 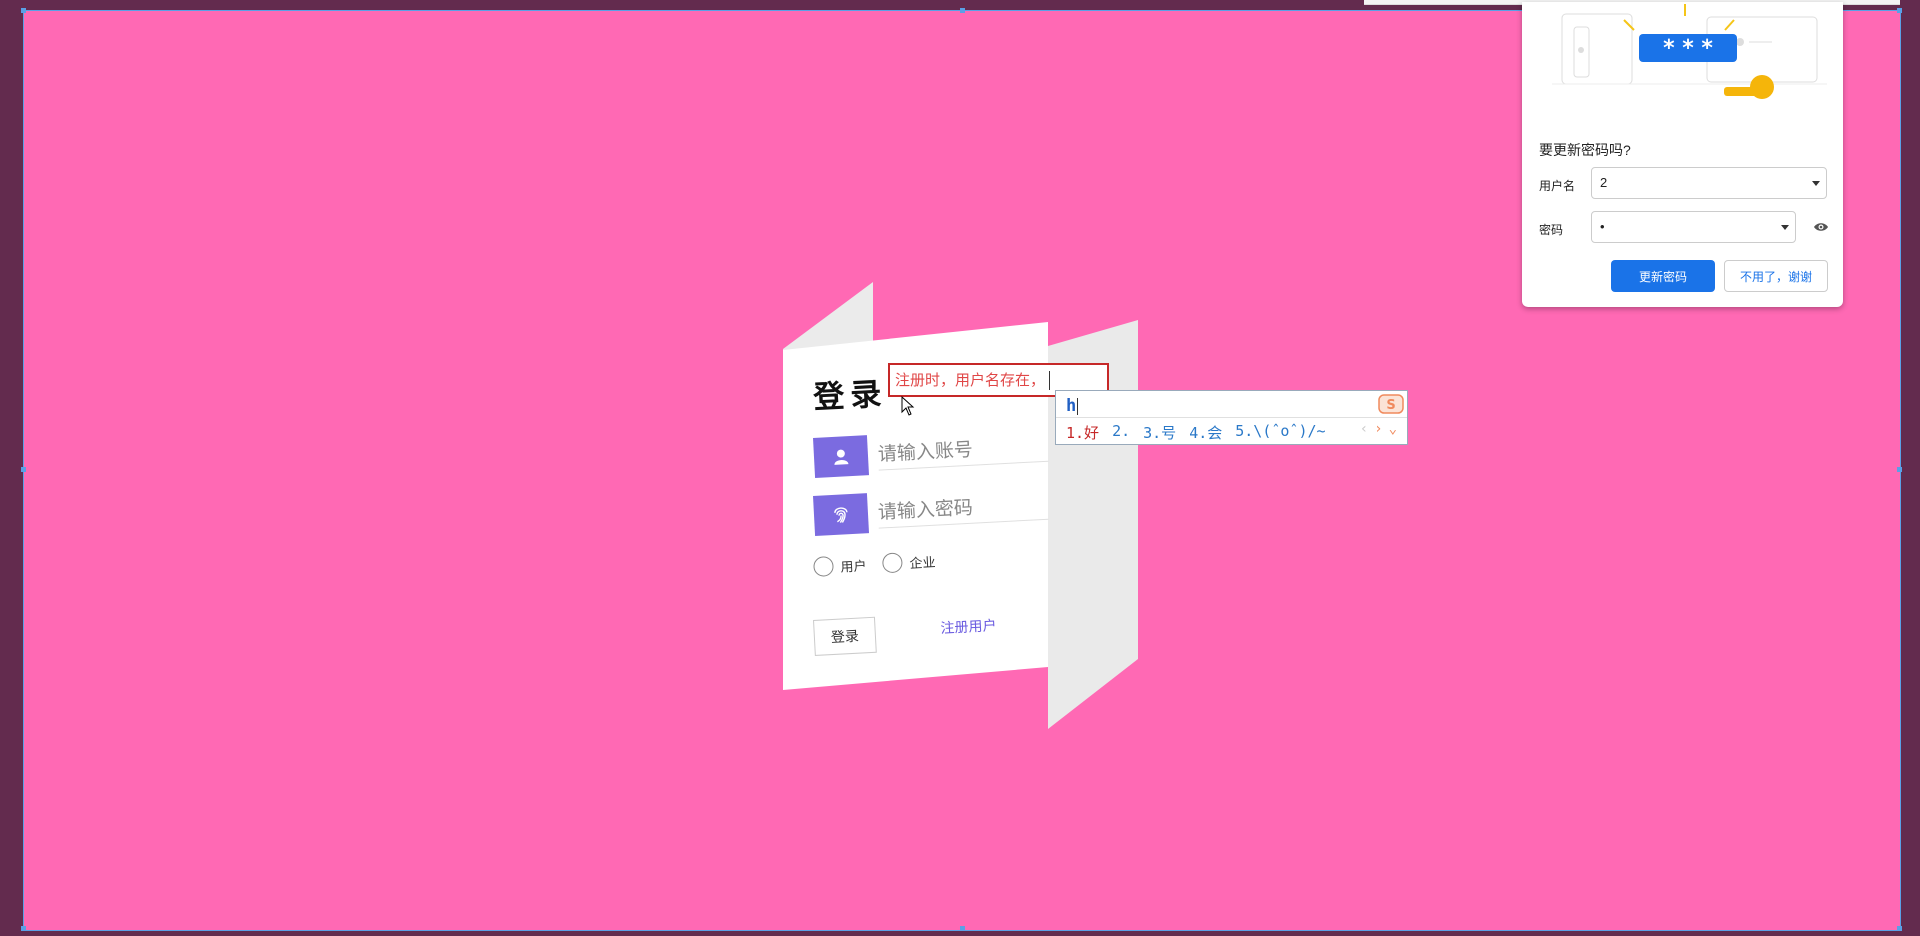 I want to click on radio-user: 用户, so click(x=840, y=565).